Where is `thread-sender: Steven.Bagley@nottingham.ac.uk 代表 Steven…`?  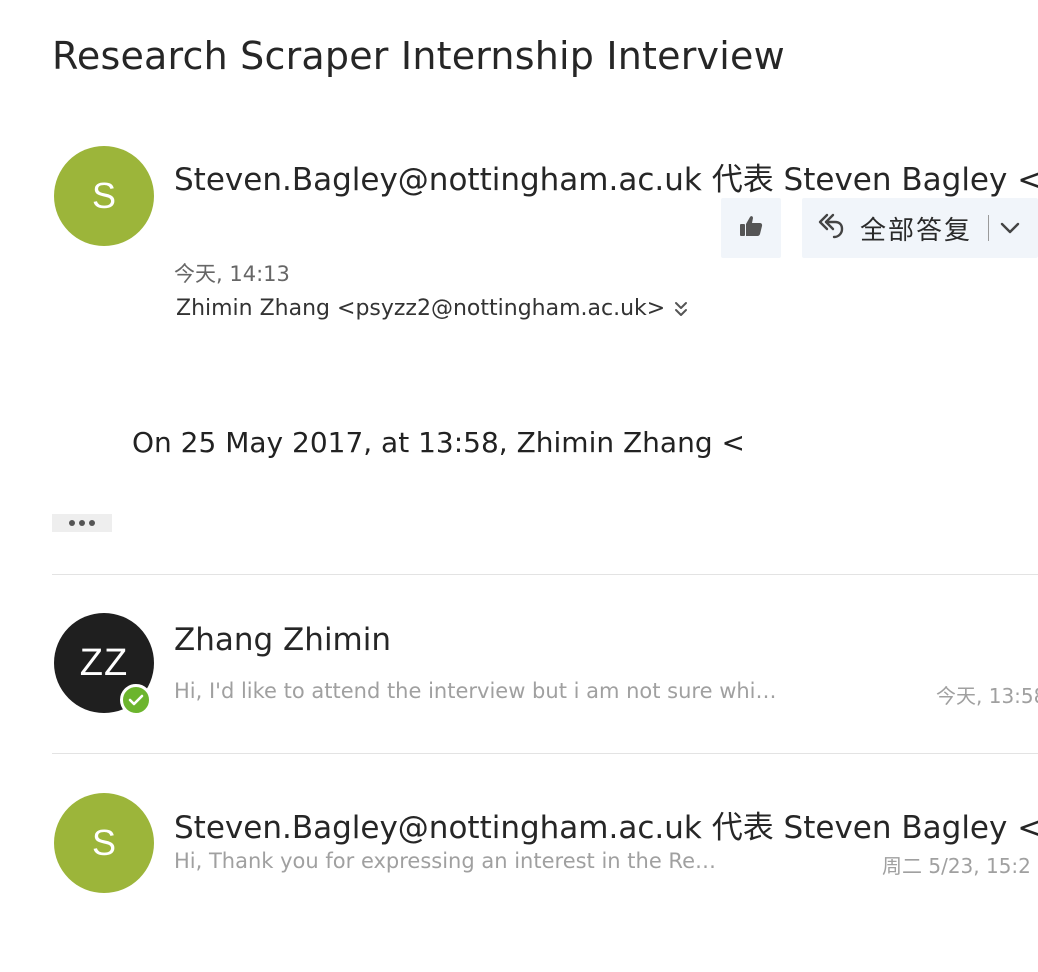 thread-sender: Steven.Bagley@nottingham.ac.uk 代表 Steven… is located at coordinates (606, 828).